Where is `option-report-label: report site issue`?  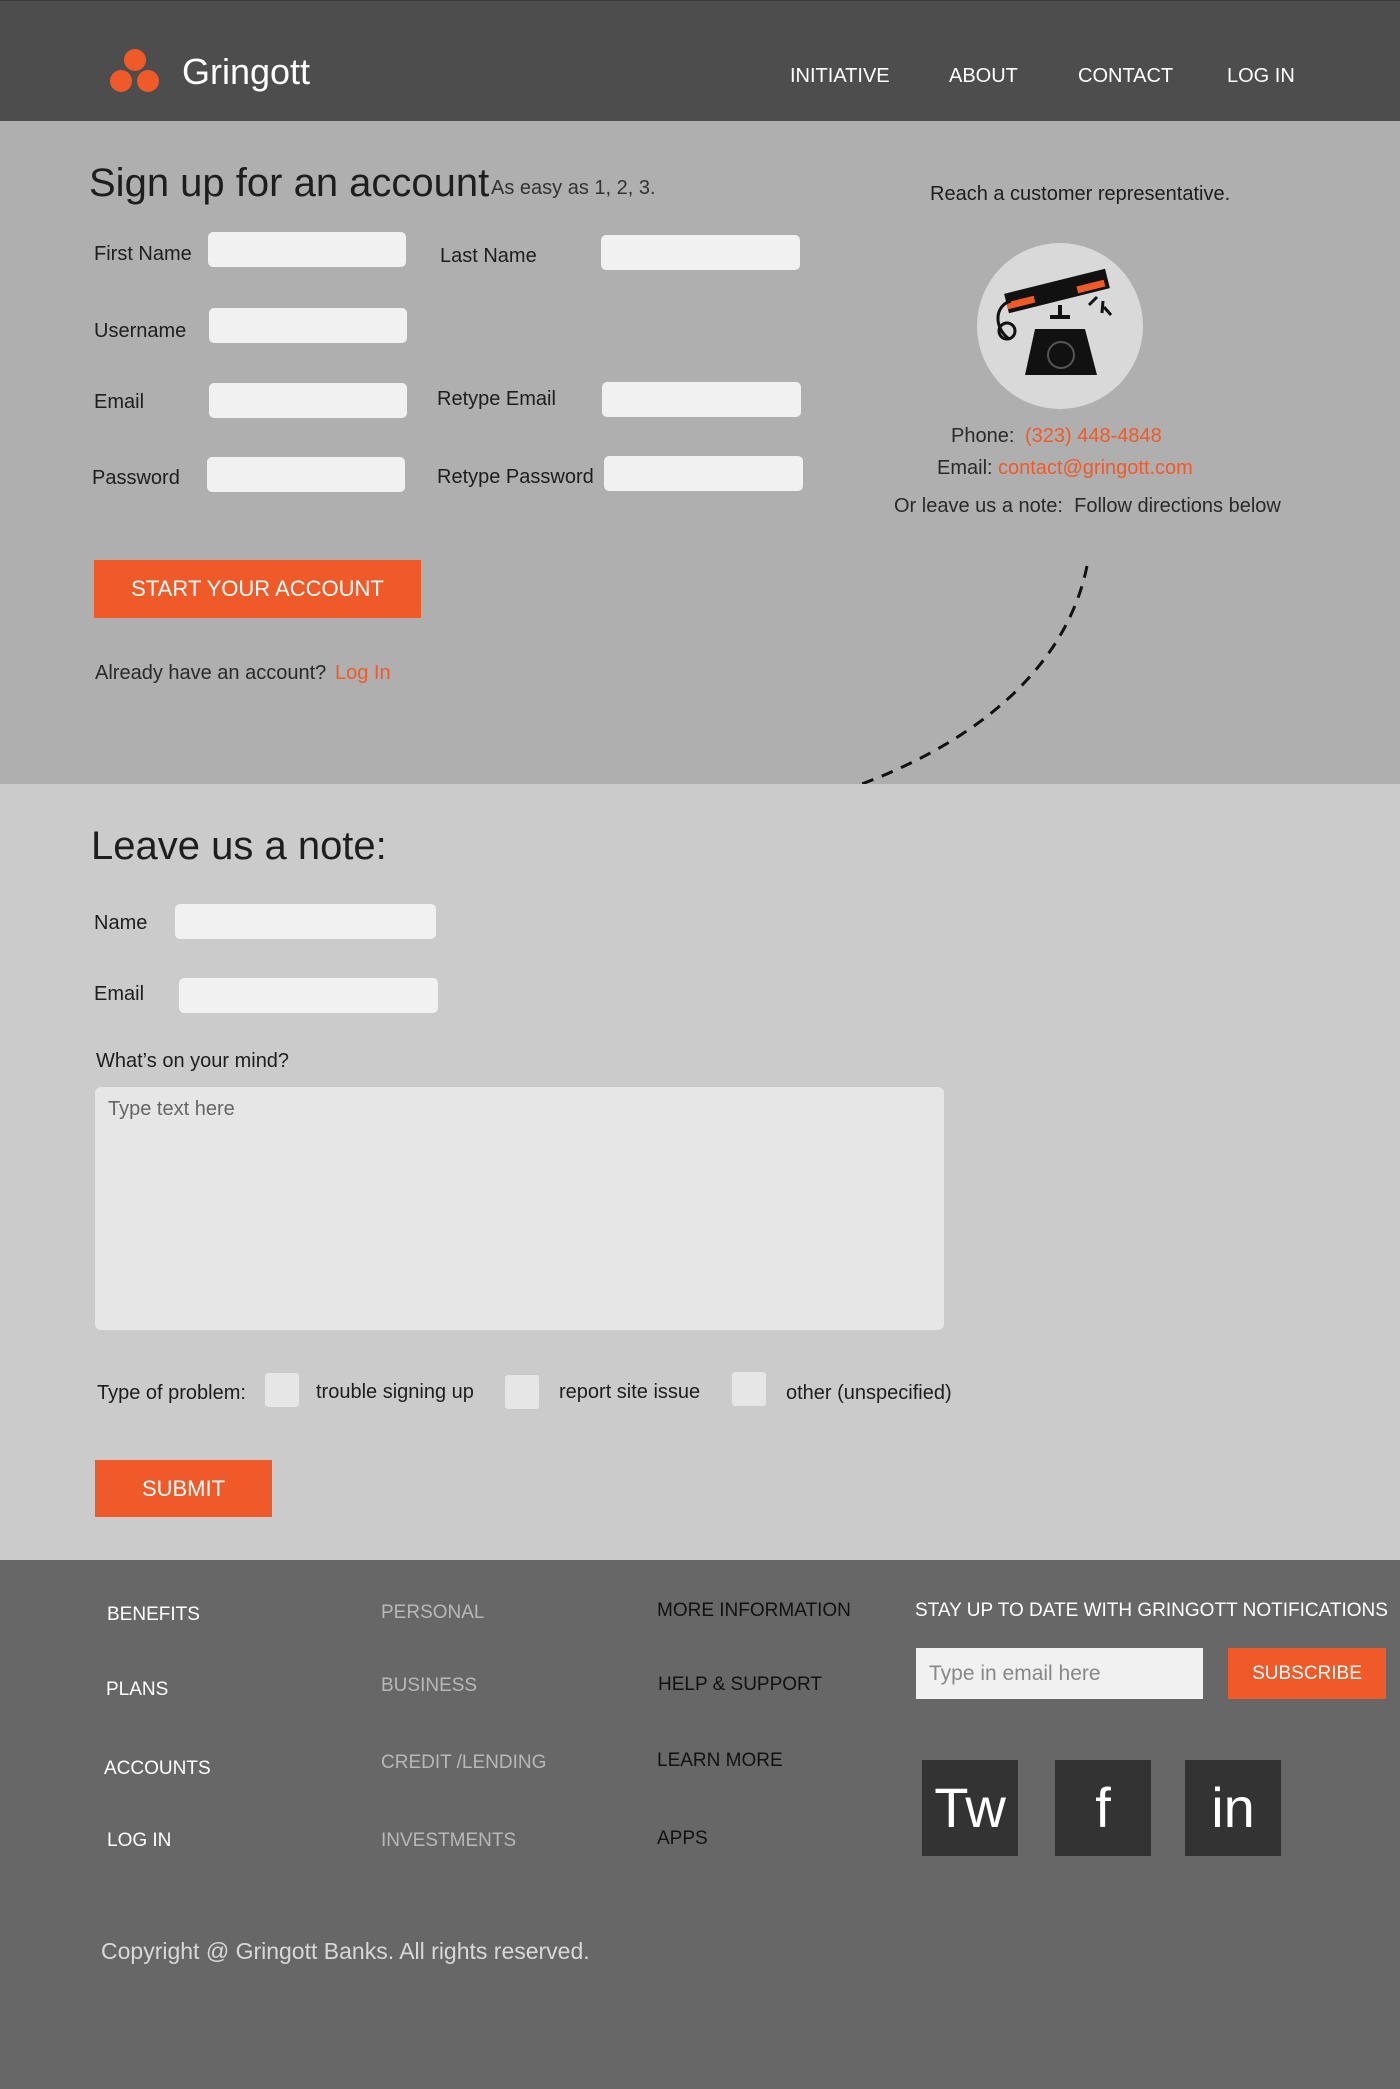 option-report-label: report site issue is located at coordinates (630, 1392).